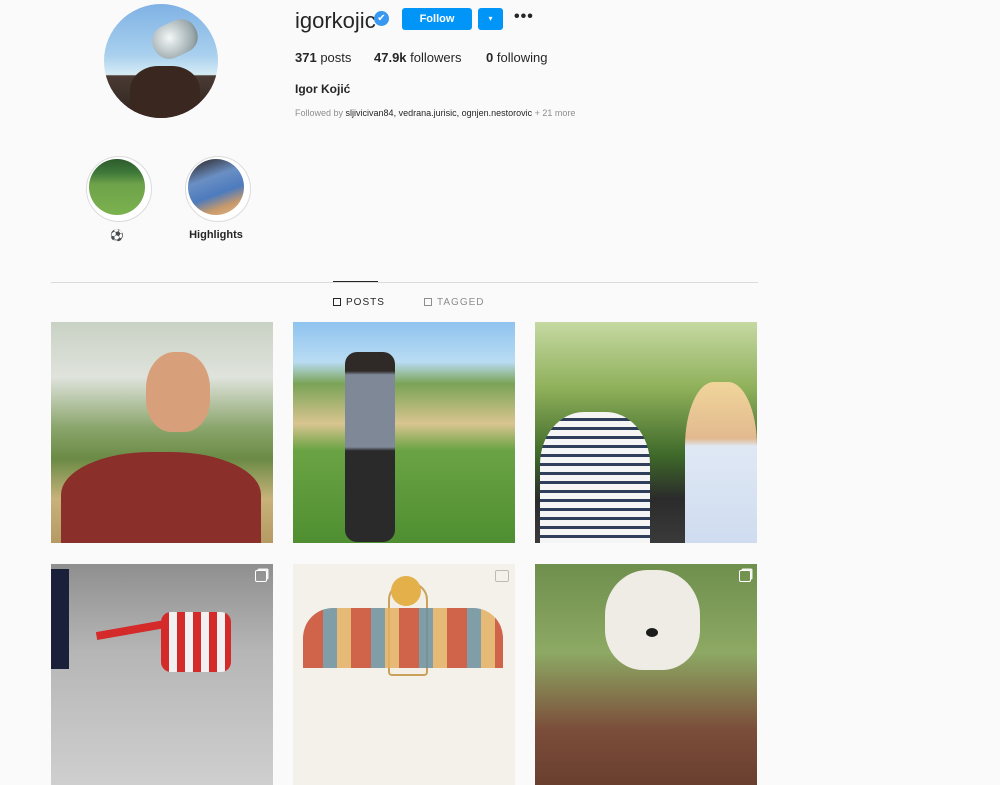 The width and height of the screenshot is (1000, 785). Describe the element at coordinates (555, 113) in the screenshot. I see `followed-by-more: + 21 more` at that location.